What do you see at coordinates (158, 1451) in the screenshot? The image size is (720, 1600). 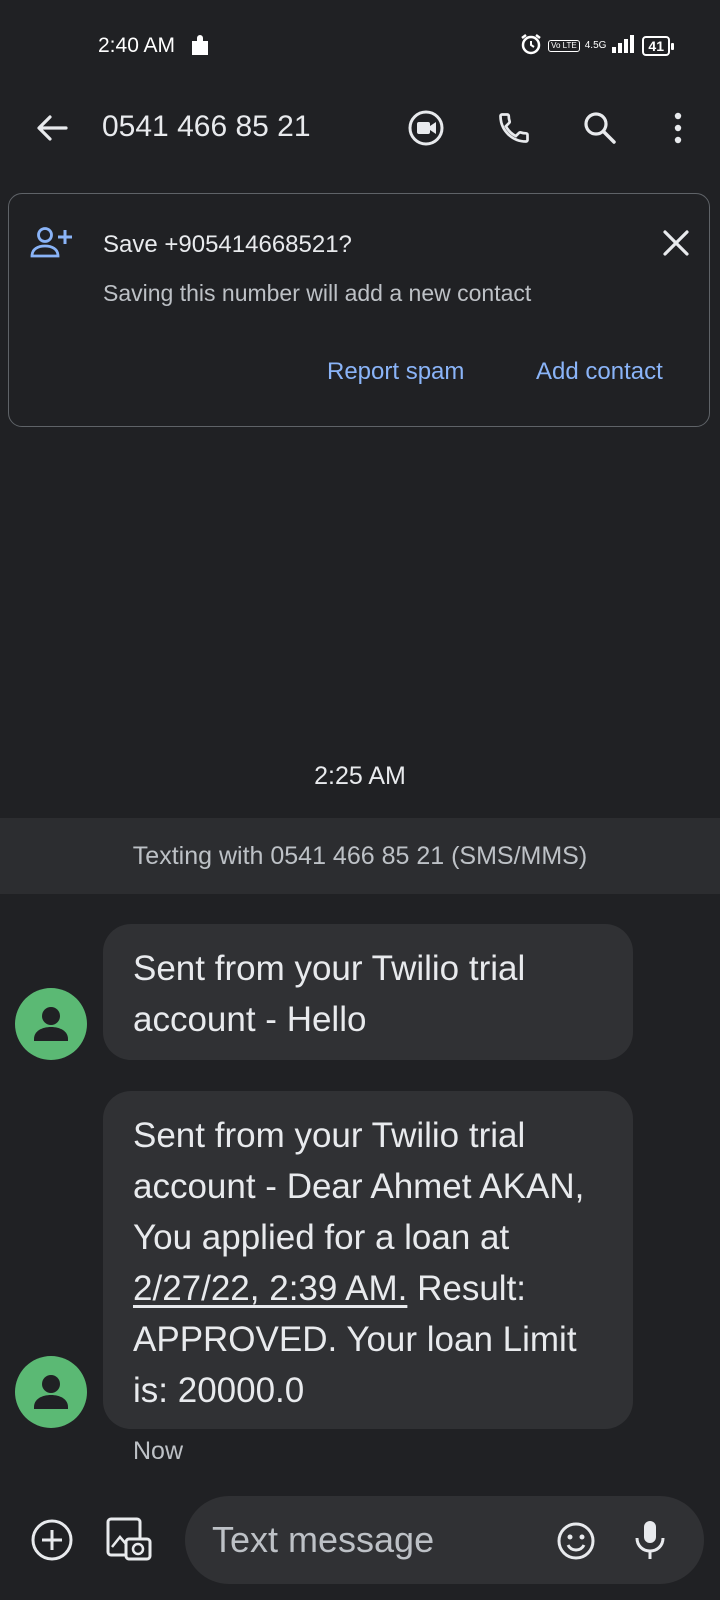 I see `message-status: Now` at bounding box center [158, 1451].